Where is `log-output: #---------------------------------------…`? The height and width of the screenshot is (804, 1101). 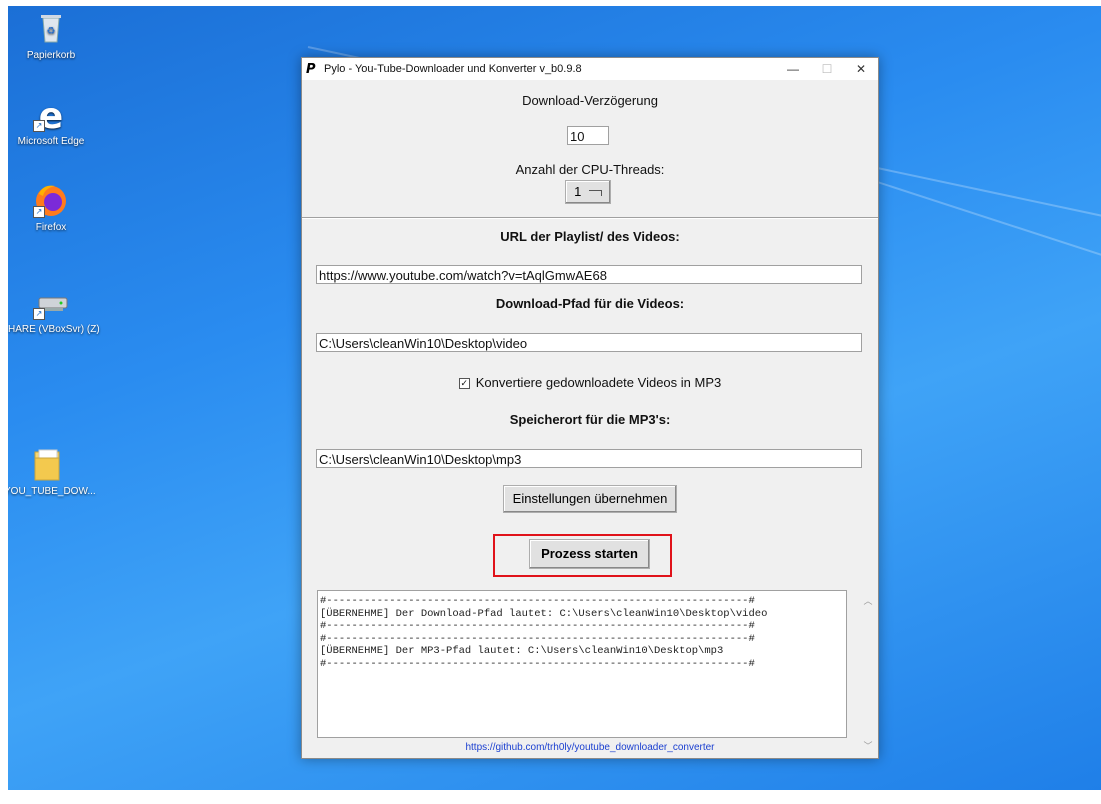 log-output: #---------------------------------------… is located at coordinates (582, 664).